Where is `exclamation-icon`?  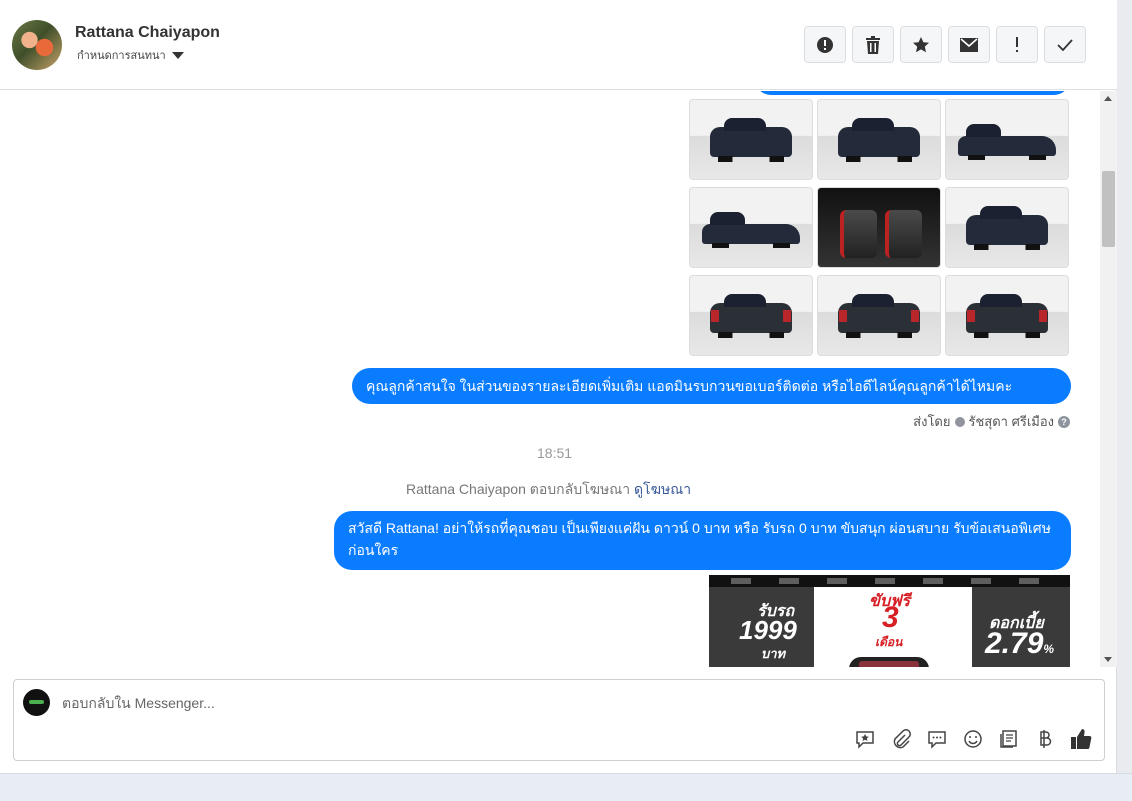
exclamation-icon is located at coordinates (1017, 44).